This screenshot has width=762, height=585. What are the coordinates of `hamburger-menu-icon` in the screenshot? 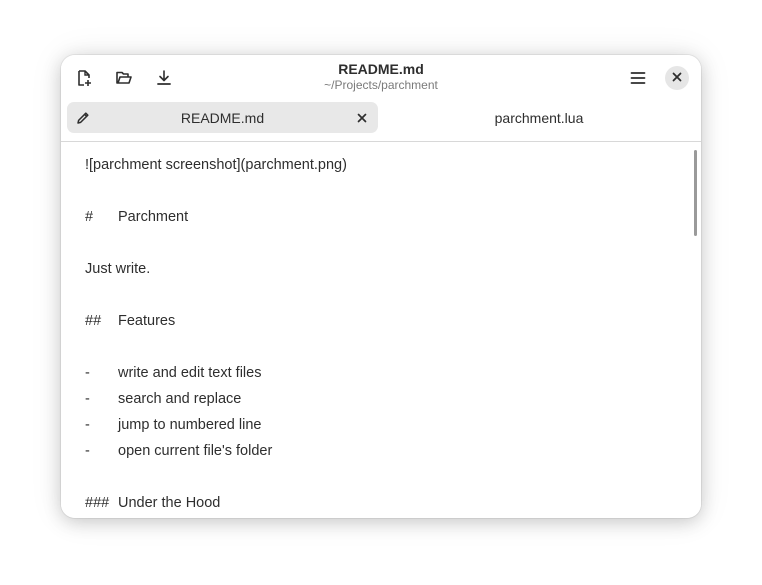 It's located at (638, 78).